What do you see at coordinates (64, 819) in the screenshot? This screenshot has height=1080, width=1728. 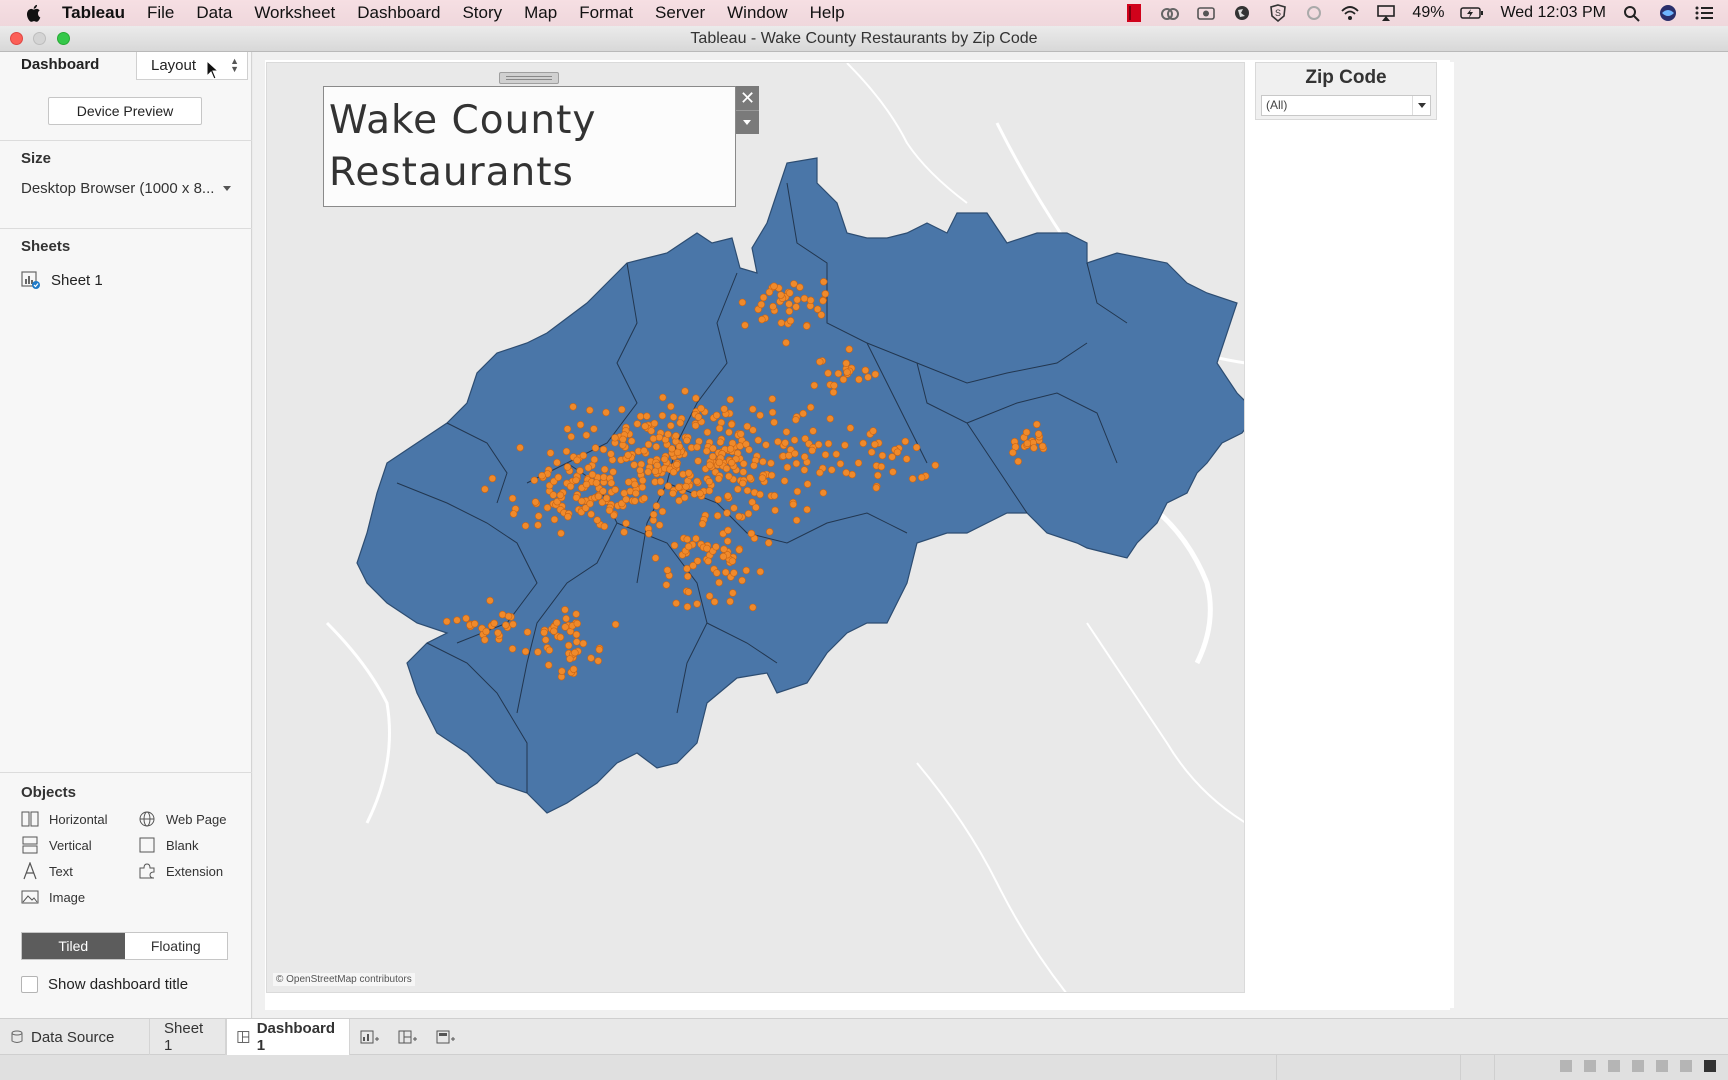 I see `object-horizontal: Horizontal` at bounding box center [64, 819].